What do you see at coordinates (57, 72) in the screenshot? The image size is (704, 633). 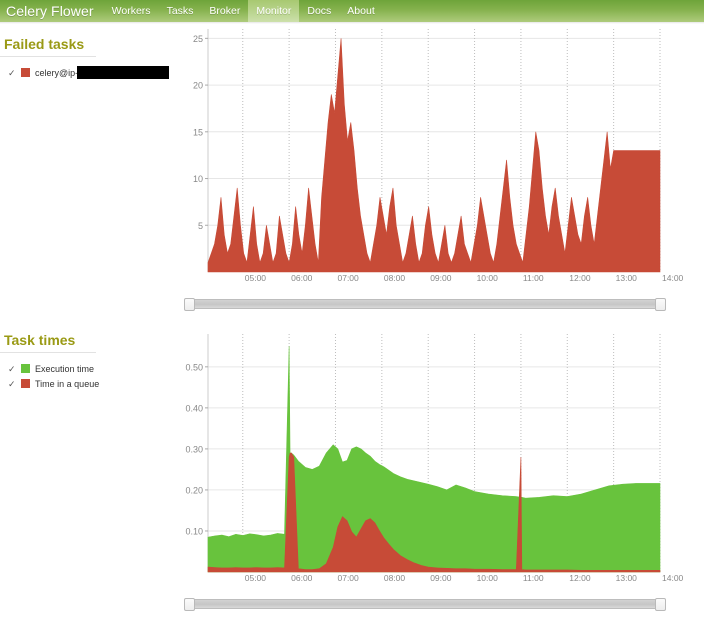 I see `legend-label: celery@ip-` at bounding box center [57, 72].